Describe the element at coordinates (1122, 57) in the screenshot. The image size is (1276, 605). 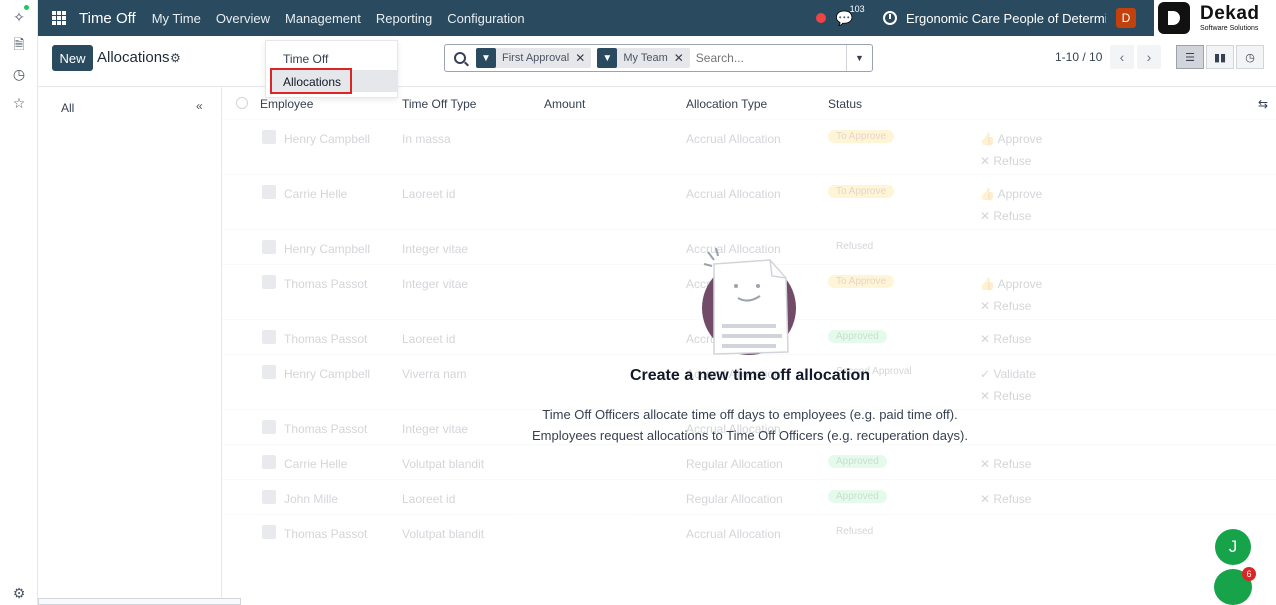
I see `pager-previous-icon: ‹` at that location.